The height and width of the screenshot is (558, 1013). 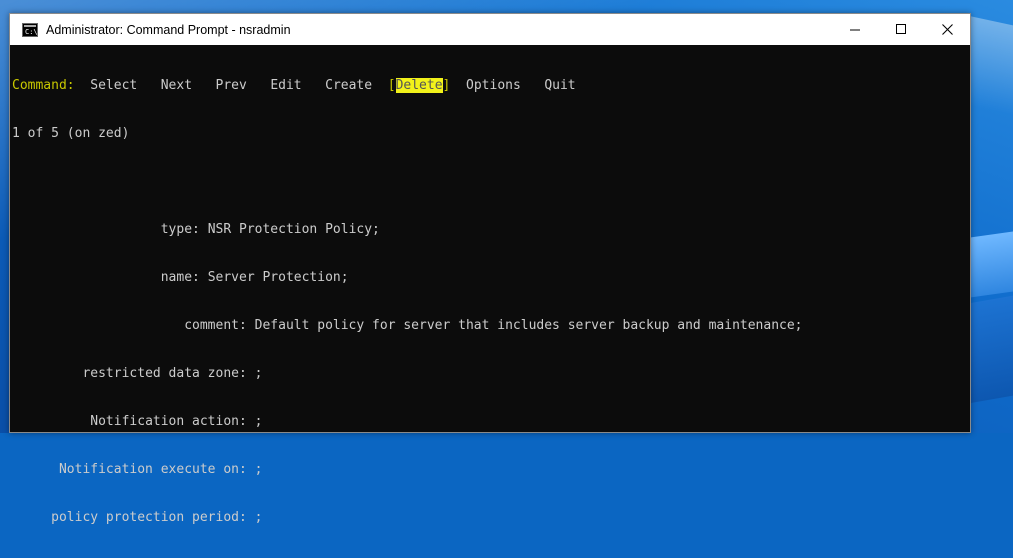 I want to click on menu-item-quit: Quit, so click(x=559, y=85).